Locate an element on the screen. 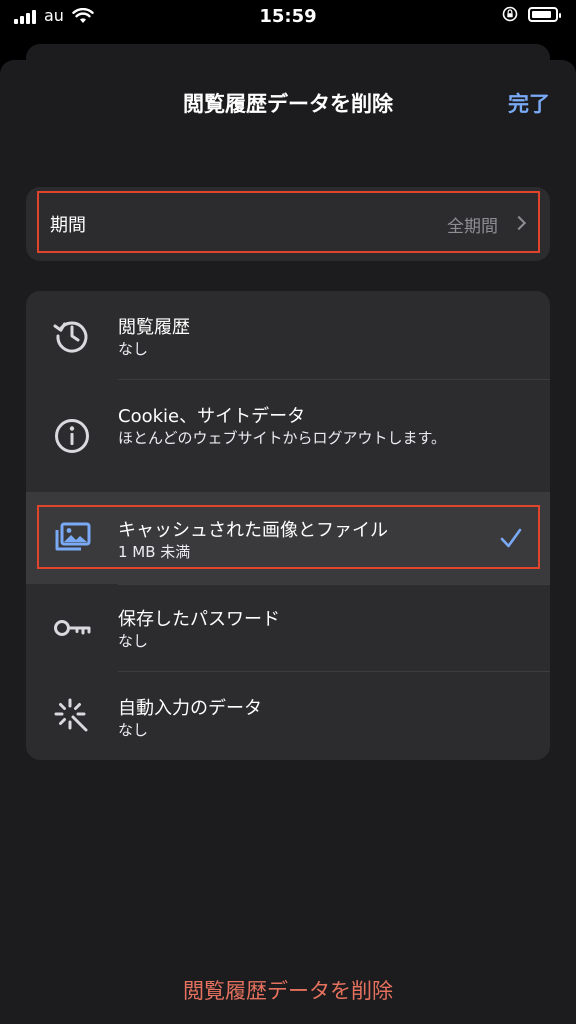 The width and height of the screenshot is (576, 1024). item-title: 保存したパスワード is located at coordinates (199, 619).